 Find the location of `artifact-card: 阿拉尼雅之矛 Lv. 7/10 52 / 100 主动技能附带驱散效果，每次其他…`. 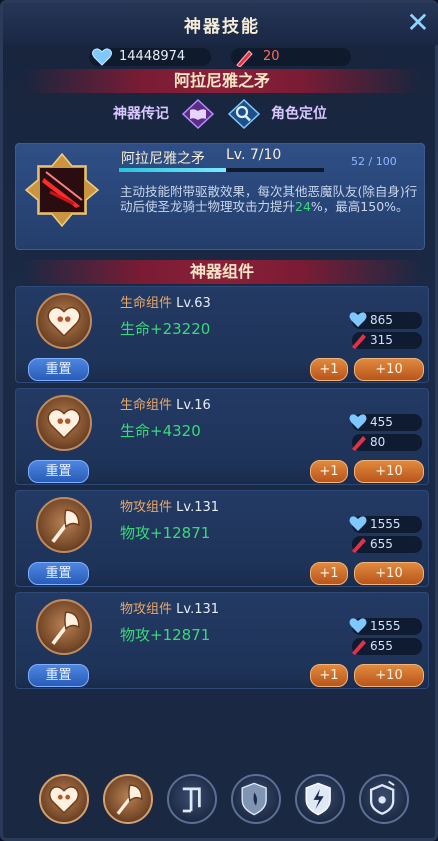

artifact-card: 阿拉尼雅之矛 Lv. 7/10 52 / 100 主动技能附带驱散效果，每次其他… is located at coordinates (220, 196).